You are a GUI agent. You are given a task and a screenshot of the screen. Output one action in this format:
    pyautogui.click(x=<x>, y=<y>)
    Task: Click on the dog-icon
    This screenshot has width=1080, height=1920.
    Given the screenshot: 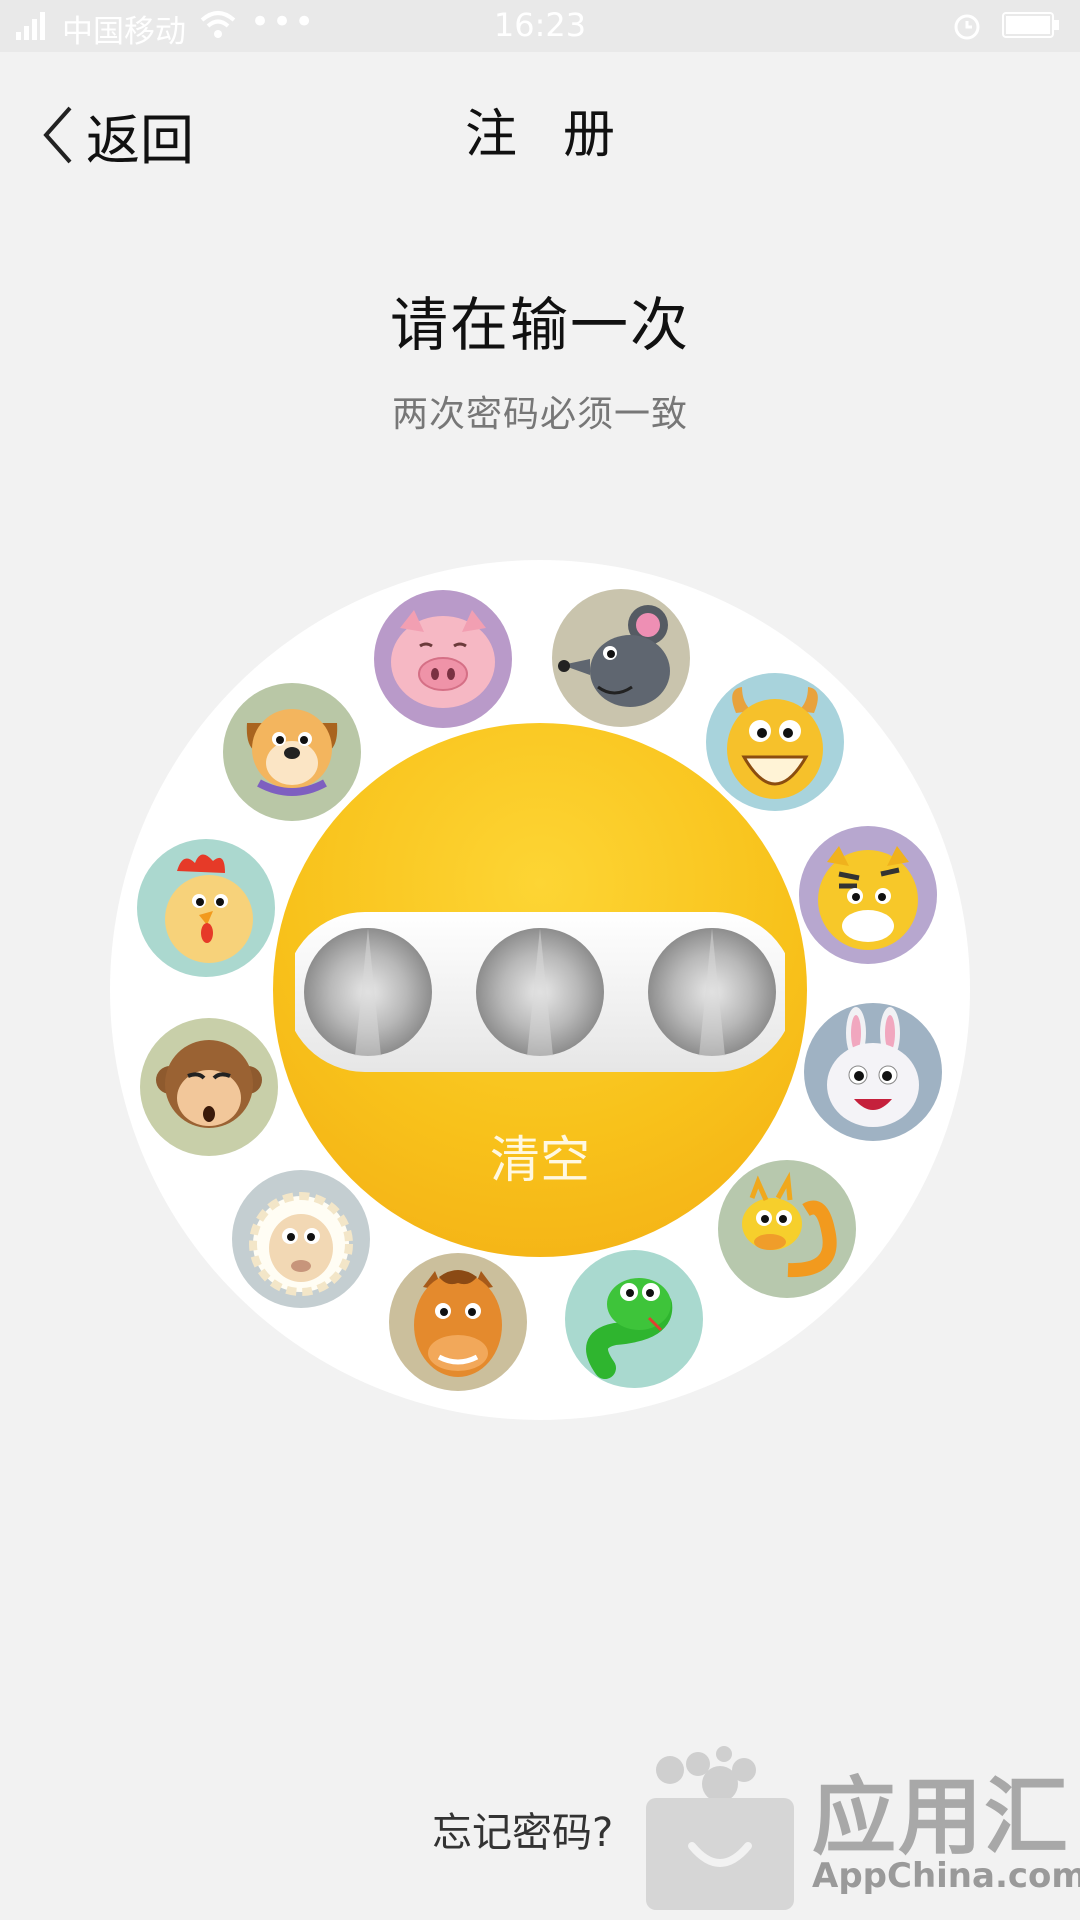 What is the action you would take?
    pyautogui.click(x=292, y=752)
    